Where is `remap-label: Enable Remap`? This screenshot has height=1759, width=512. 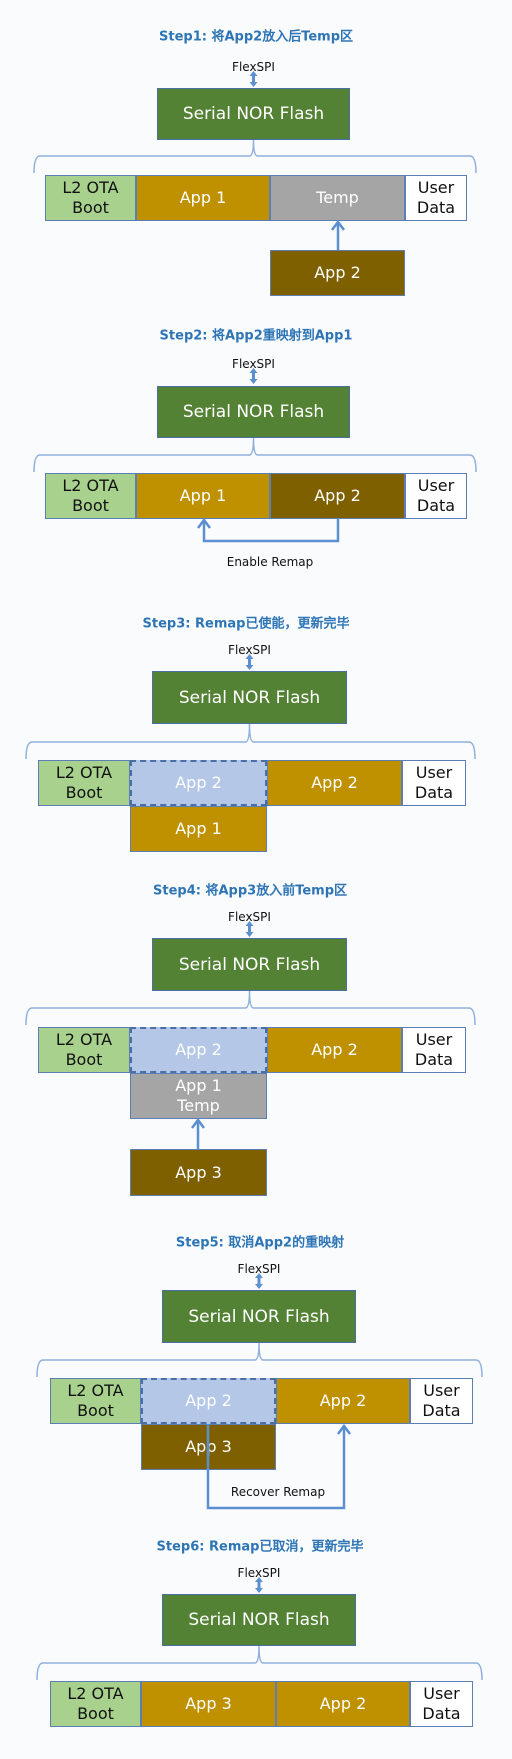
remap-label: Enable Remap is located at coordinates (270, 562).